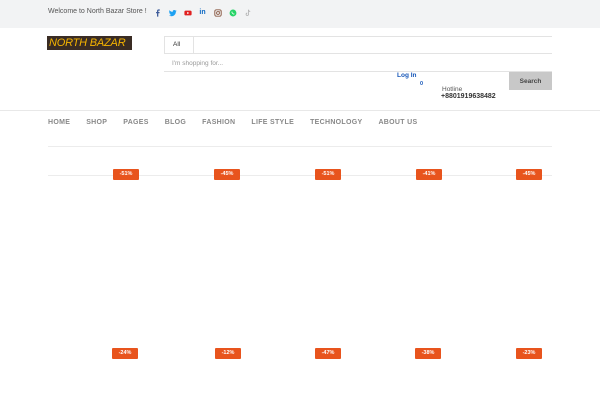 This screenshot has height=400, width=600. Describe the element at coordinates (328, 353) in the screenshot. I see `discount-badge: -47%` at that location.